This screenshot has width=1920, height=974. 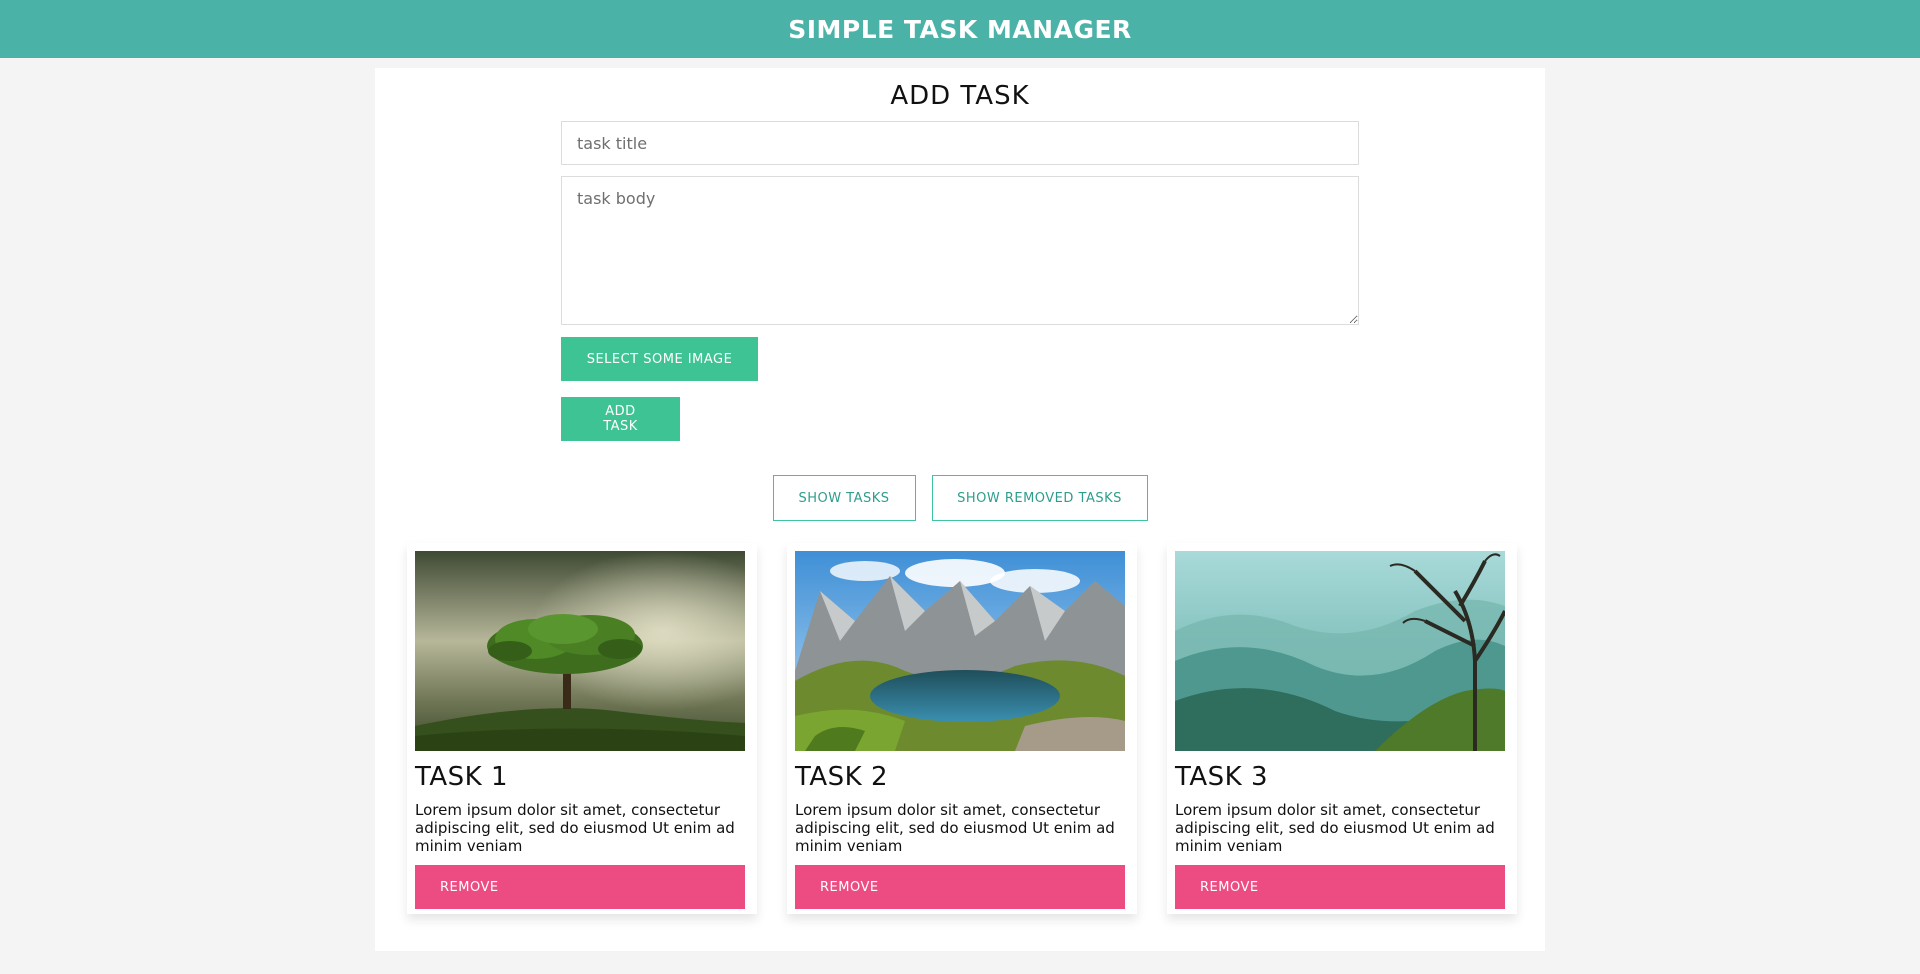 I want to click on select-image-button: SELECT SOME IMAGE, so click(x=659, y=359).